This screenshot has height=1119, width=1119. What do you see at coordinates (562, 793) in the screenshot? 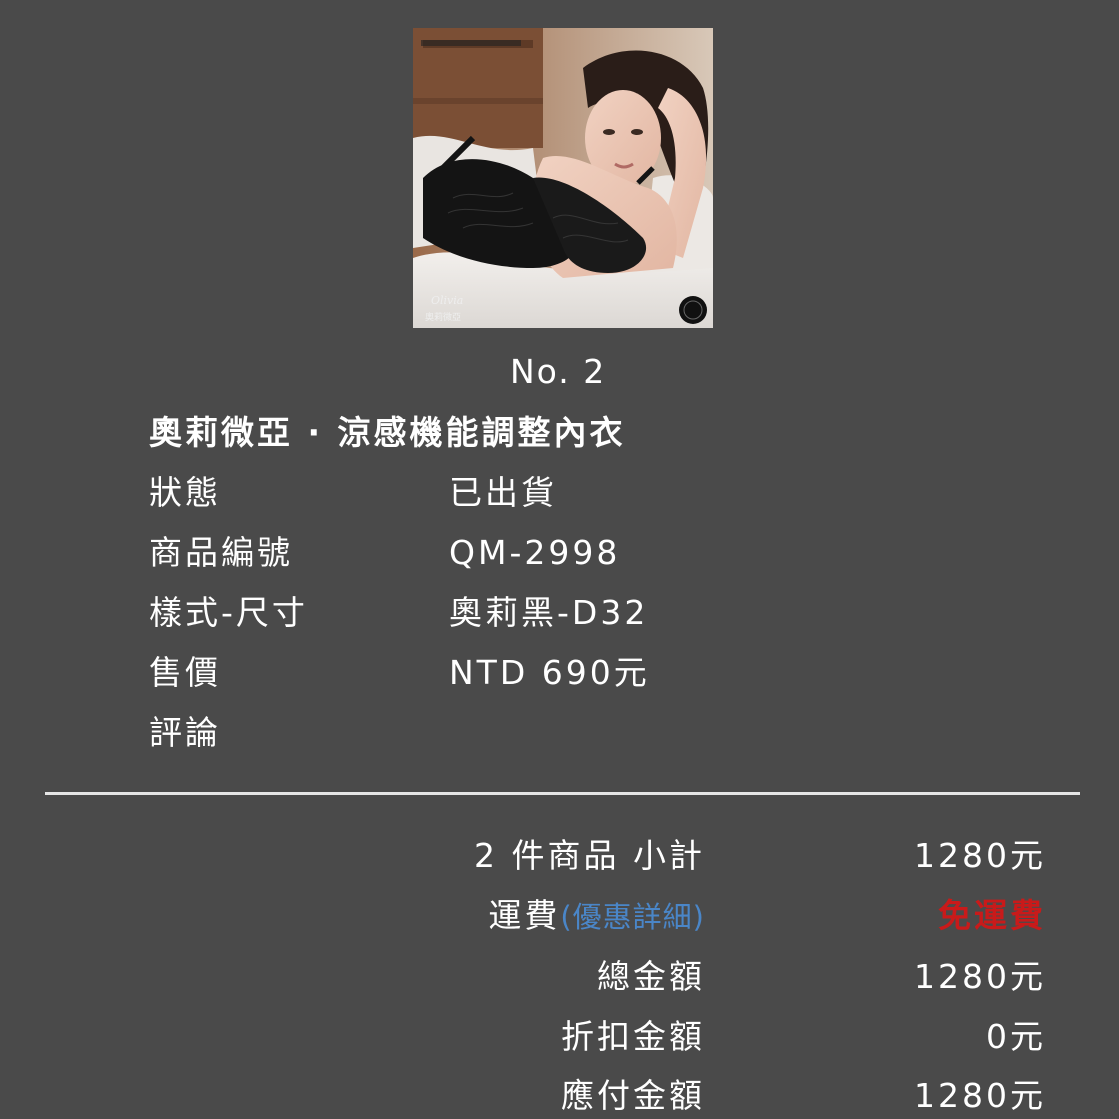
I see `section-divider` at bounding box center [562, 793].